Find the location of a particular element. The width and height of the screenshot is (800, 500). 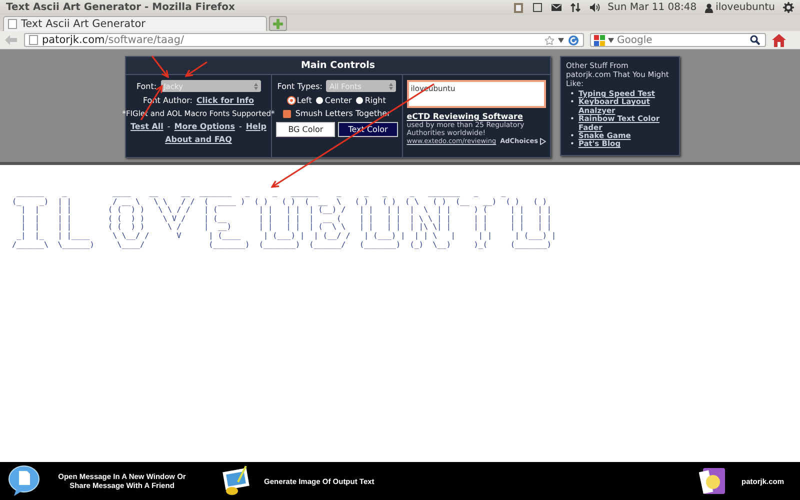

panel-title: Main Controls is located at coordinates (338, 66).